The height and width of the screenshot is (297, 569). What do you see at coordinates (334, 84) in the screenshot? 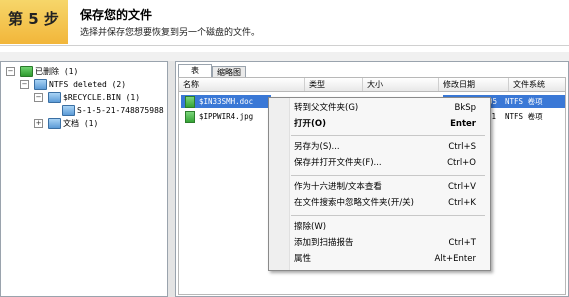
I see `column-type: 类型` at bounding box center [334, 84].